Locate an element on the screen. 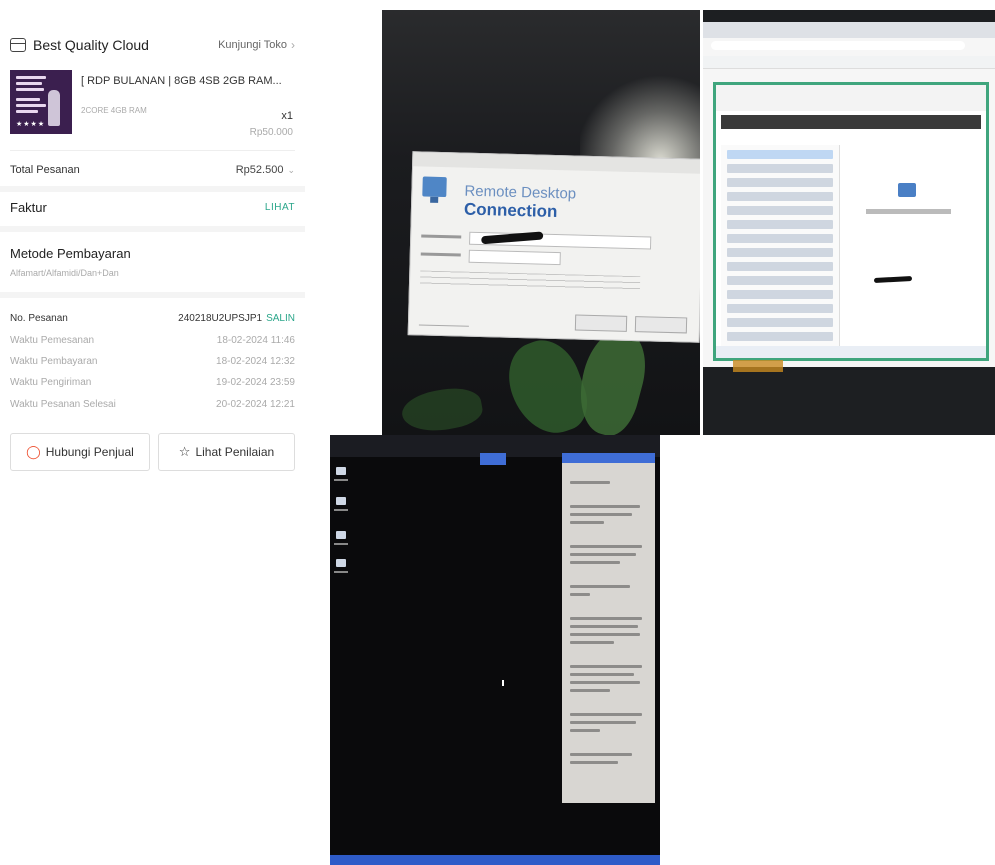  view-rating-label: Lihat Penilaian is located at coordinates (235, 452).